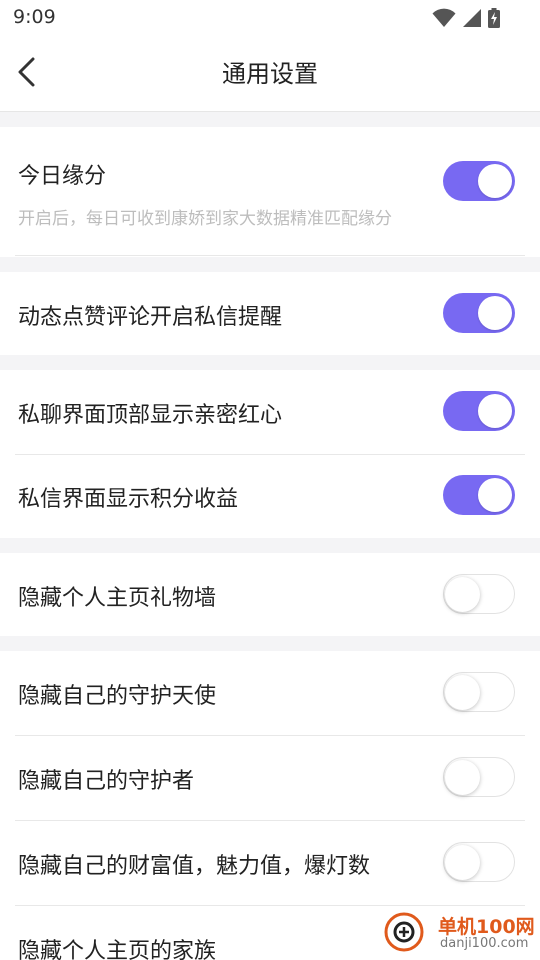 This screenshot has height=960, width=540. Describe the element at coordinates (484, 943) in the screenshot. I see `watermark-text-en: danji100.com` at that location.